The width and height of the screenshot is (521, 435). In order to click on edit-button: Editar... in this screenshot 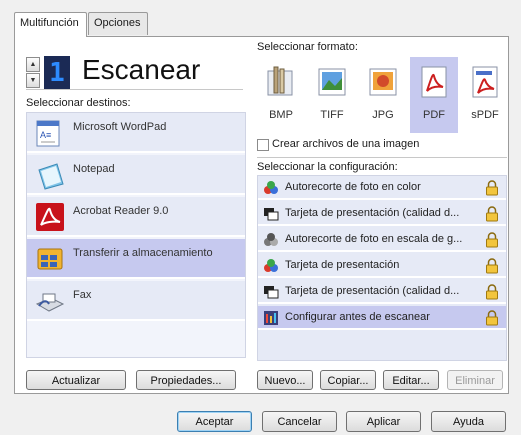, I will do `click(411, 380)`.